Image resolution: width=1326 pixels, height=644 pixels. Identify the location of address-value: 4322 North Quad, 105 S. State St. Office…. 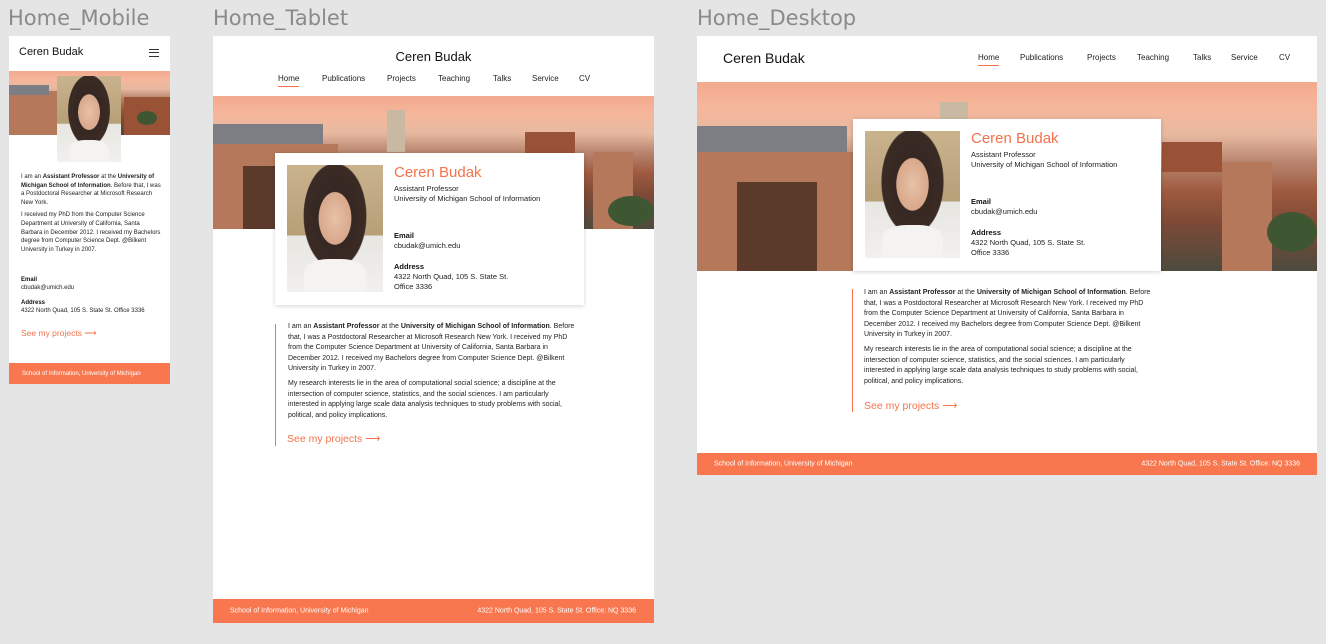
(83, 311).